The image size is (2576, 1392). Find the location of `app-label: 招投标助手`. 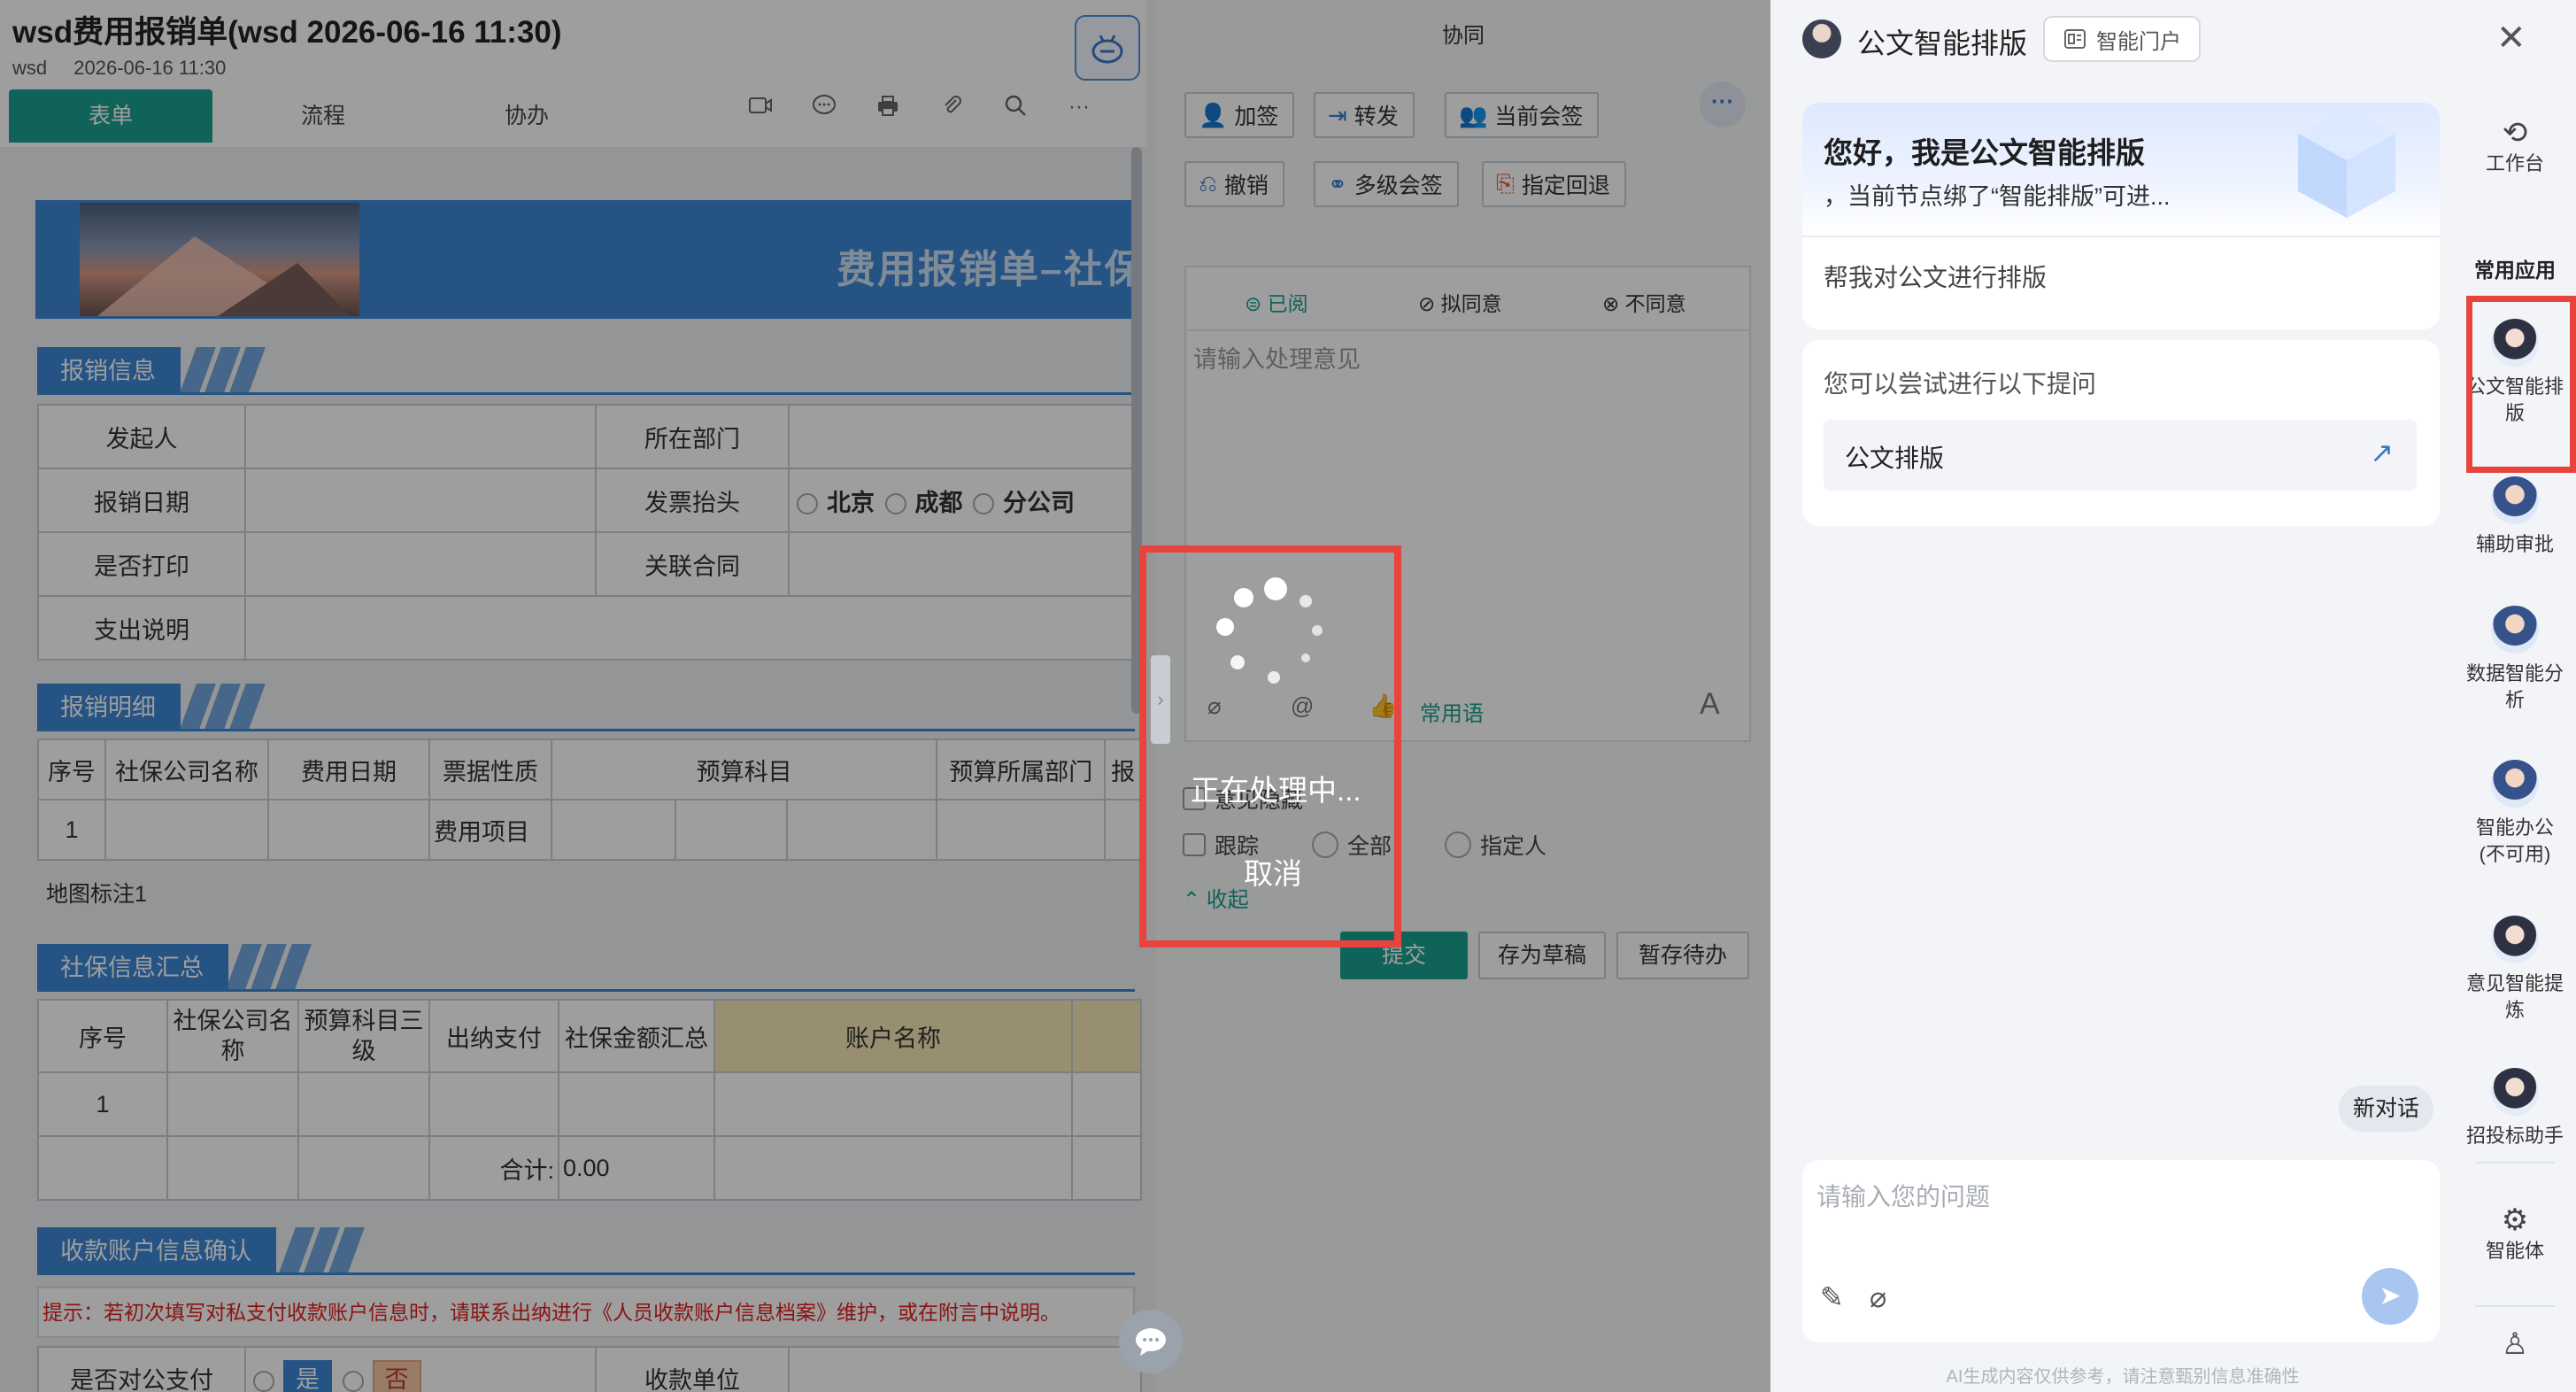

app-label: 招投标助手 is located at coordinates (2515, 1136).